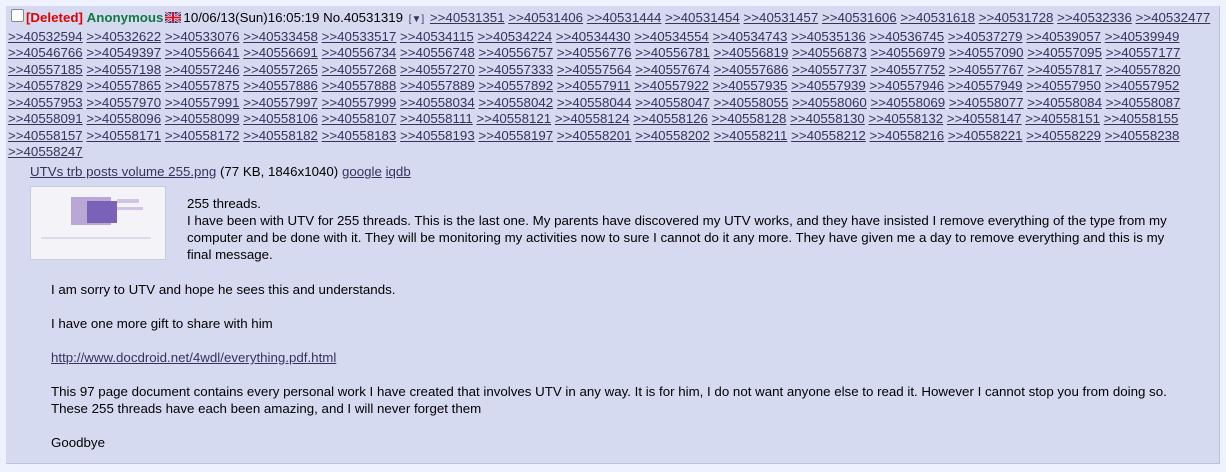  I want to click on quote-link: >>40557686, so click(751, 69).